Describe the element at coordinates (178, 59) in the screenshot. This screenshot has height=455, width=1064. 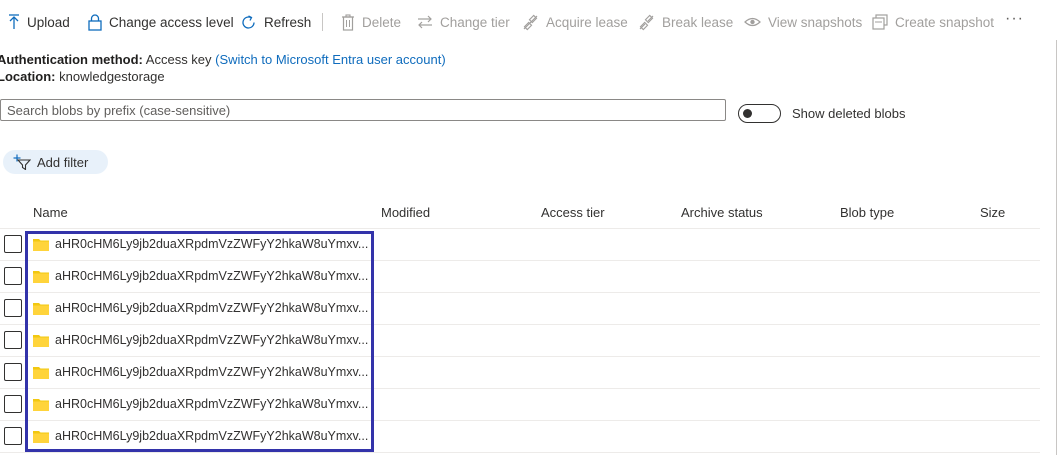
I see `auth-method-value: Access key` at that location.